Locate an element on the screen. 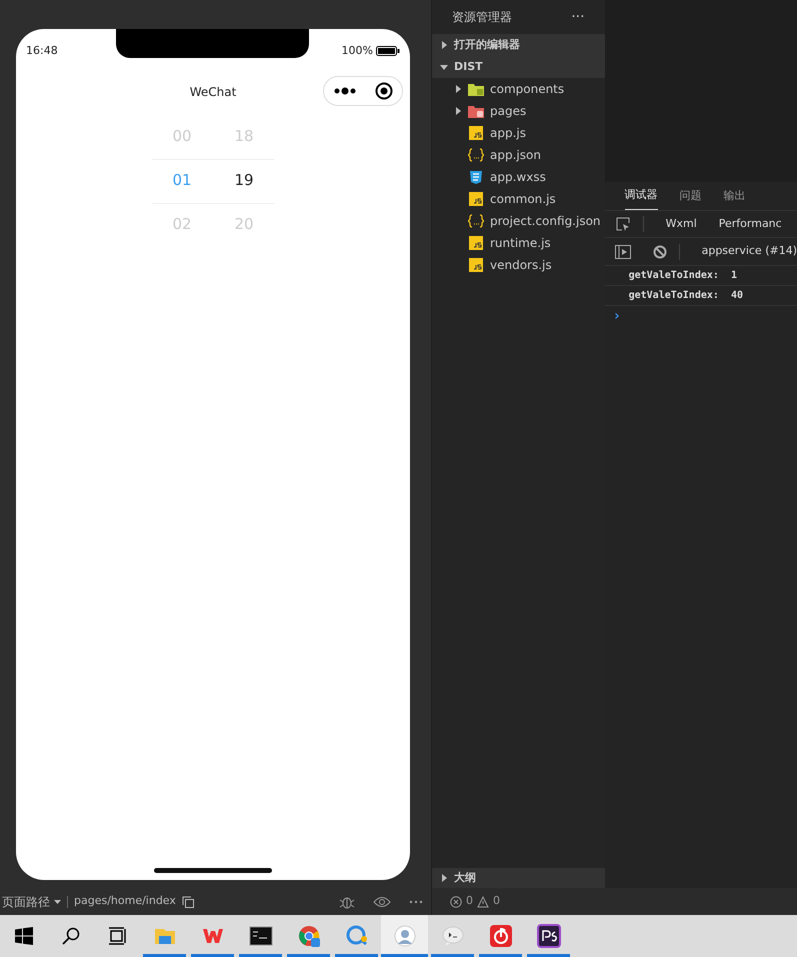 The height and width of the screenshot is (957, 797). console-log-line: getValeToIndex: 1 is located at coordinates (682, 276).